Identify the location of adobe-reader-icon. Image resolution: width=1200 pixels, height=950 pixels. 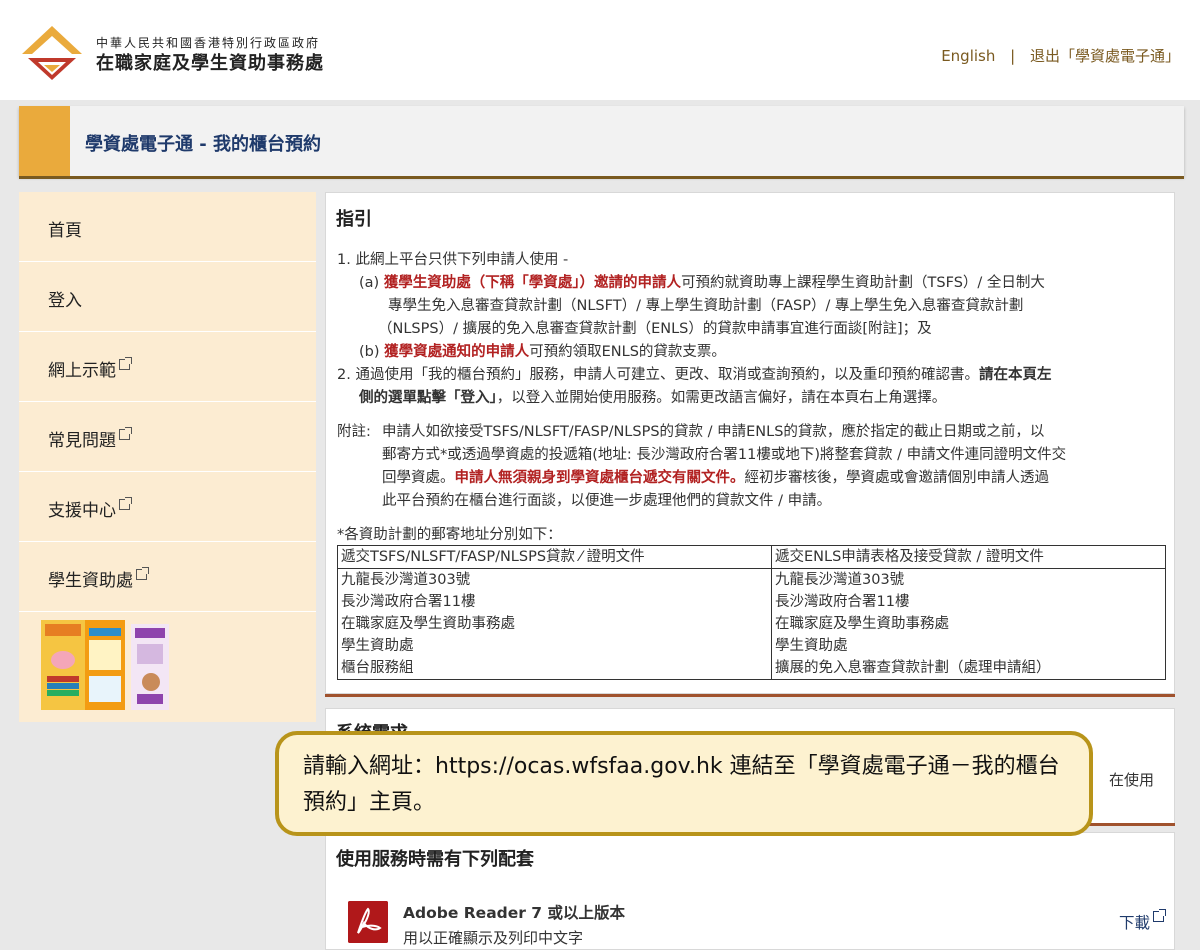
(368, 922).